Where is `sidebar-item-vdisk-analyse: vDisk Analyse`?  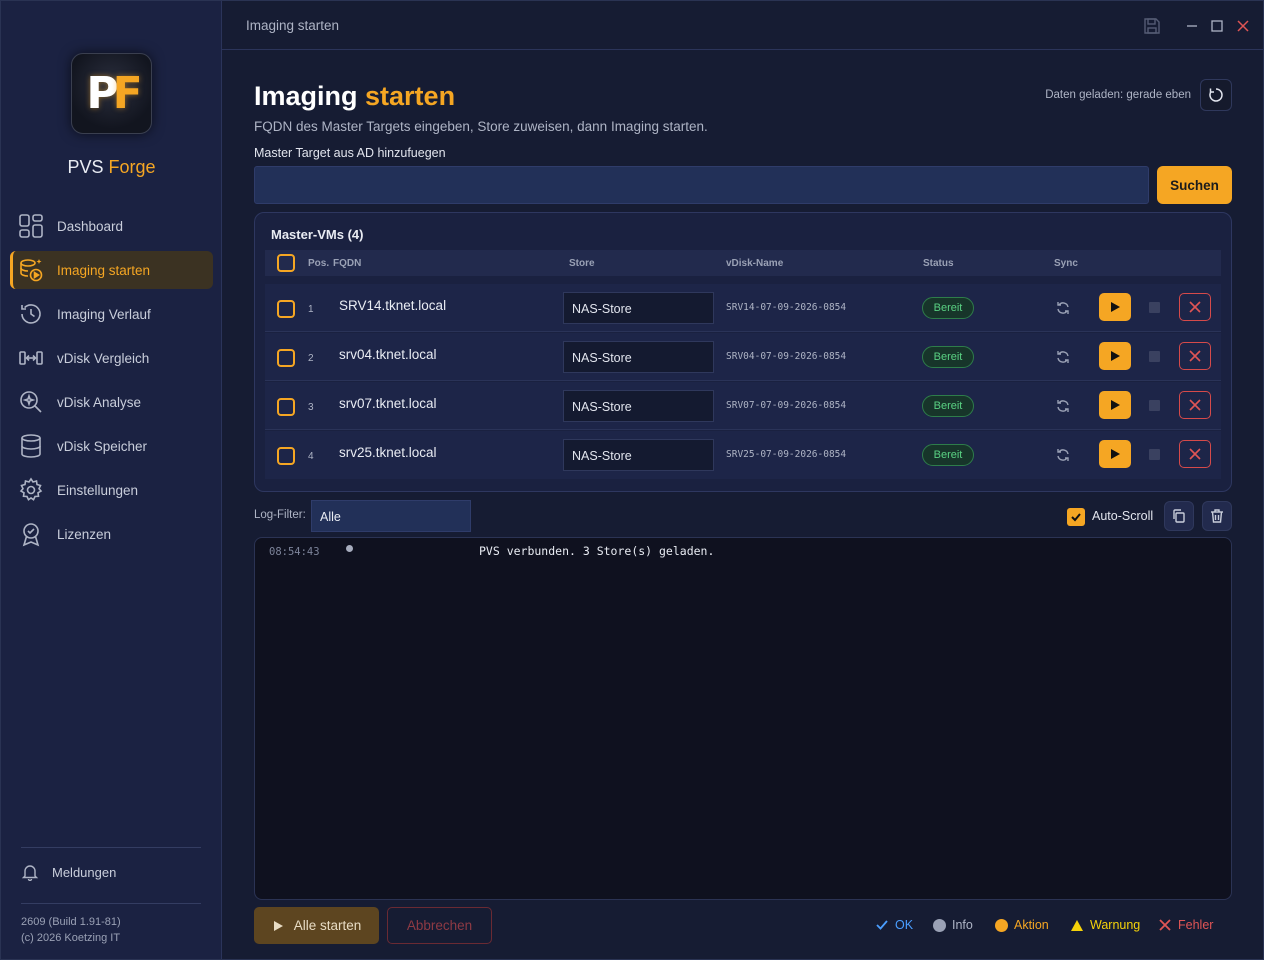
sidebar-item-vdisk-analyse: vDisk Analyse is located at coordinates (111, 402).